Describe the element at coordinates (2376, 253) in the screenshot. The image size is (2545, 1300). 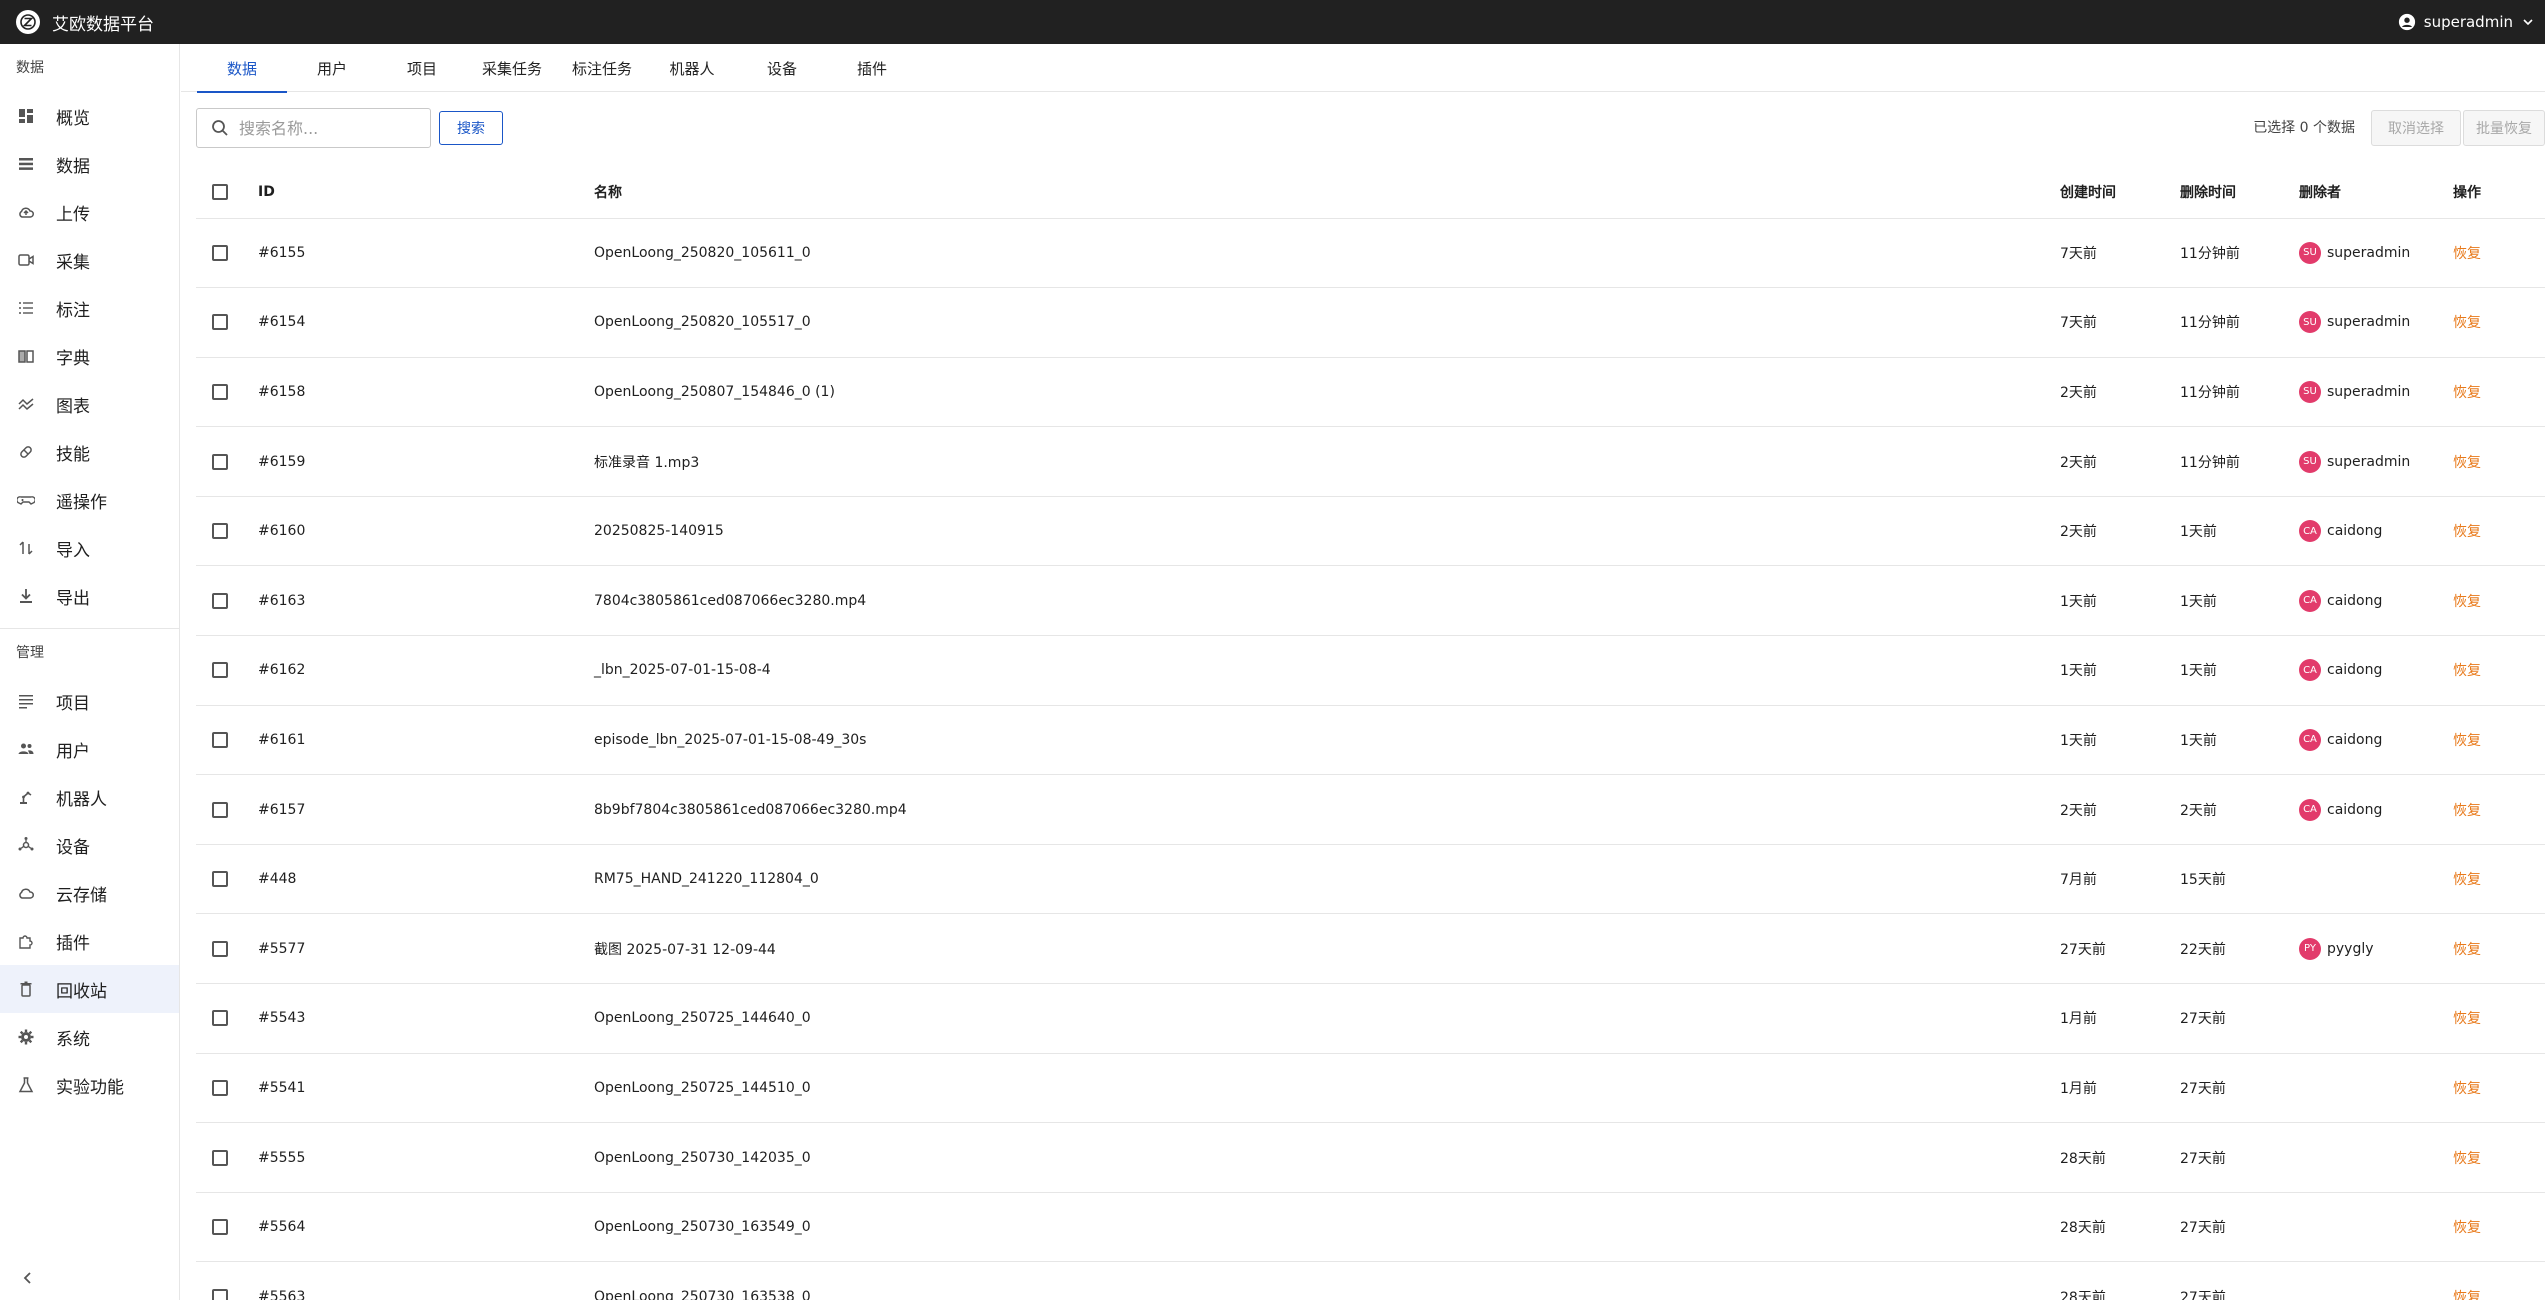
I see `row-deleter: SU superadmin` at that location.